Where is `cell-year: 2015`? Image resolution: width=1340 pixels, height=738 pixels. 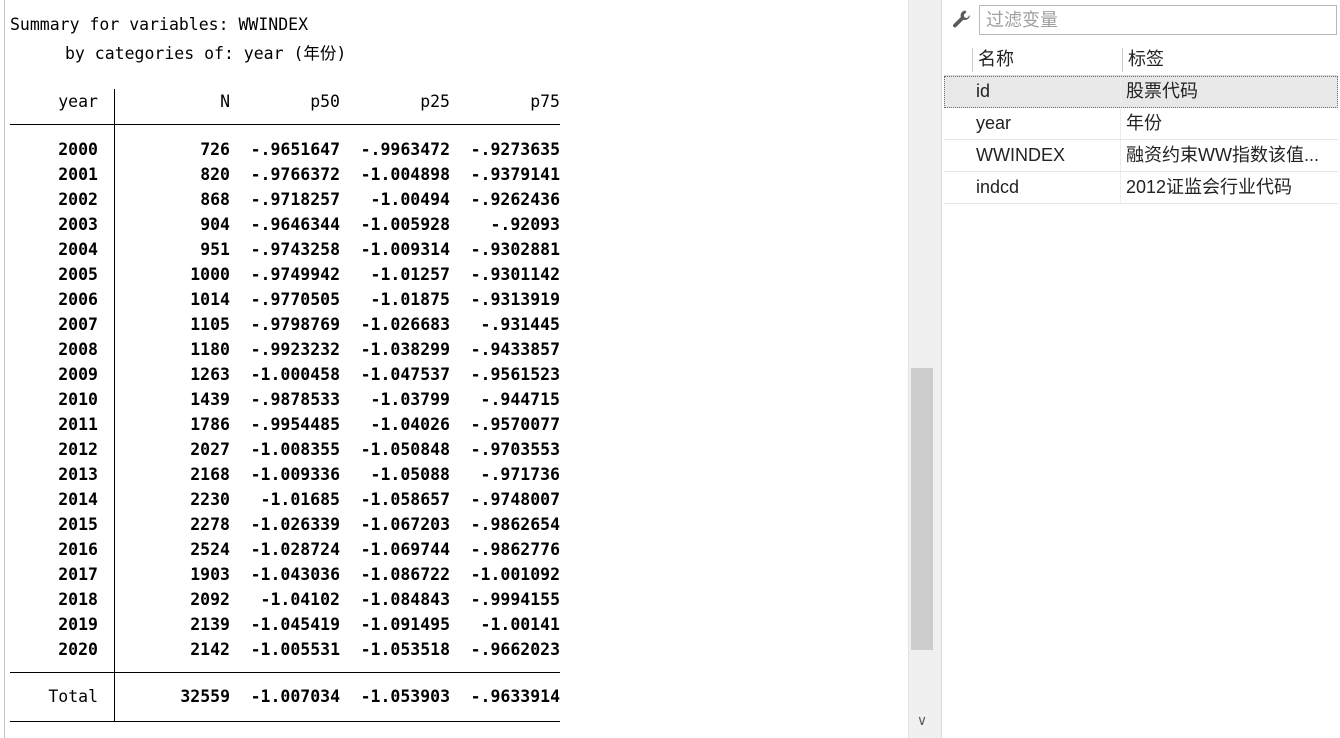
cell-year: 2015 is located at coordinates (62, 524).